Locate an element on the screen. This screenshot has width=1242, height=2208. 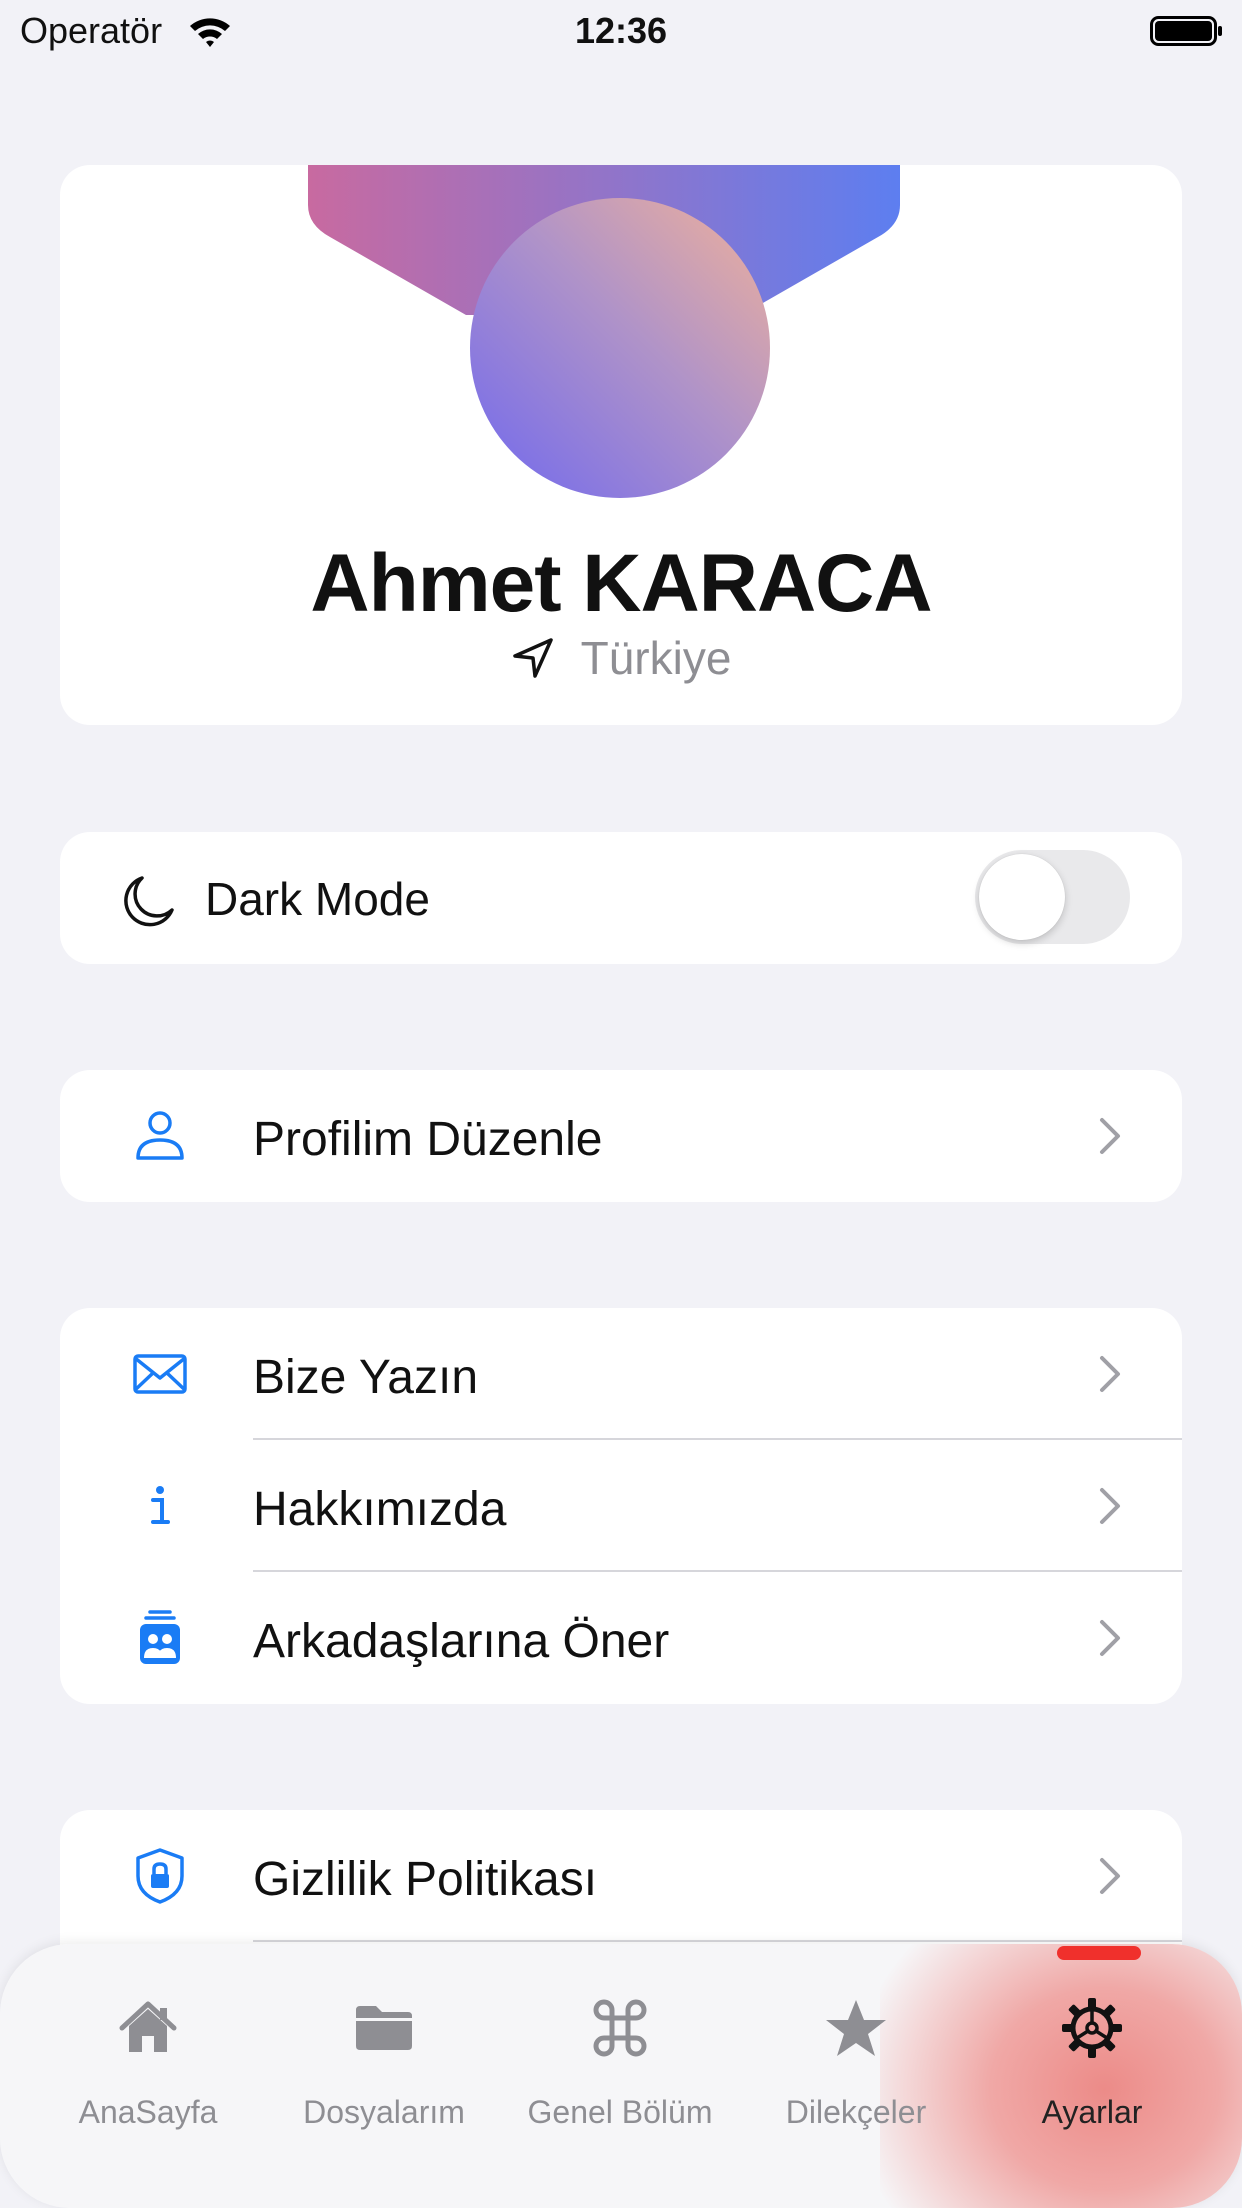
toggle-knob is located at coordinates (1022, 897).